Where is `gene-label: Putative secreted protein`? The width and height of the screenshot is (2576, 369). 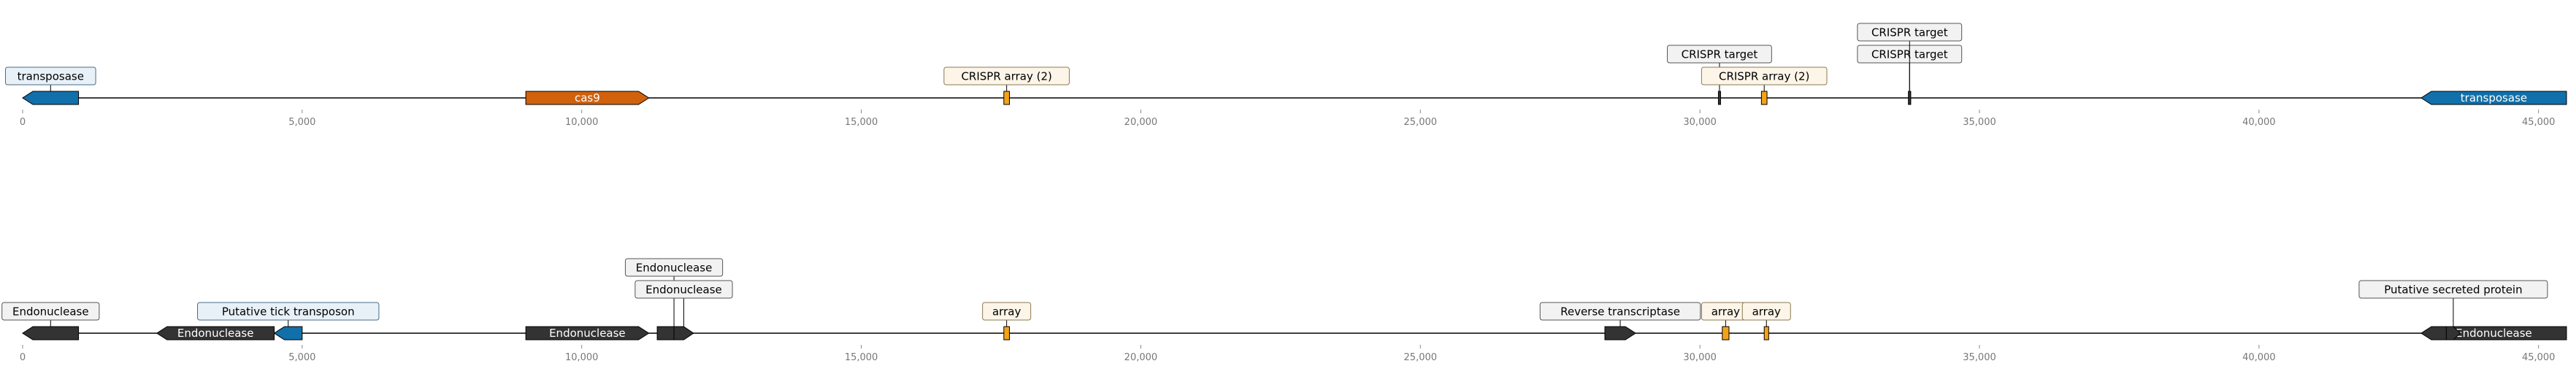 gene-label: Putative secreted protein is located at coordinates (2453, 290).